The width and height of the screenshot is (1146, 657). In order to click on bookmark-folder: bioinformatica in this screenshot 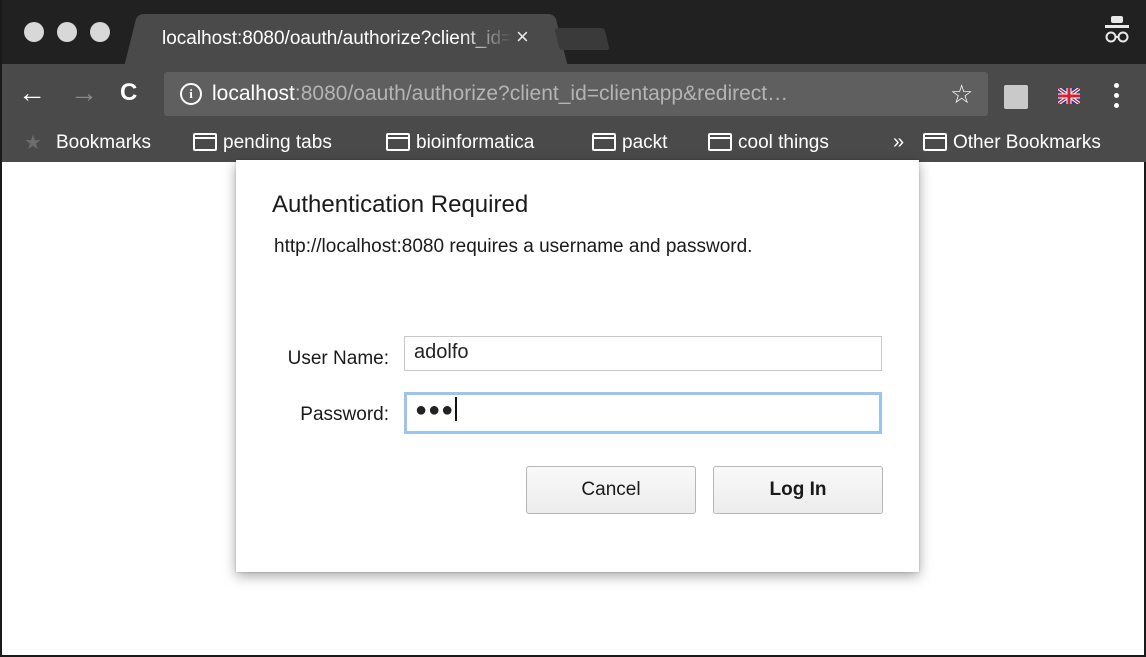, I will do `click(460, 143)`.